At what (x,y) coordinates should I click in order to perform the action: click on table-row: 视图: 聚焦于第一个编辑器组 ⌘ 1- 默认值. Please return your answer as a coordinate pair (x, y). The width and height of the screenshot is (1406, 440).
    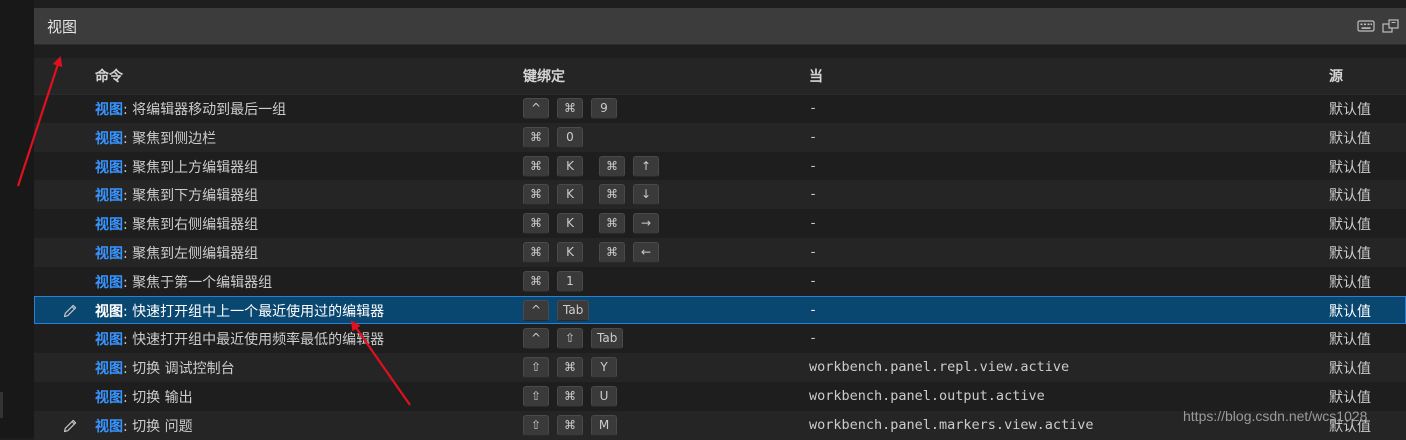
    Looking at the image, I should click on (720, 281).